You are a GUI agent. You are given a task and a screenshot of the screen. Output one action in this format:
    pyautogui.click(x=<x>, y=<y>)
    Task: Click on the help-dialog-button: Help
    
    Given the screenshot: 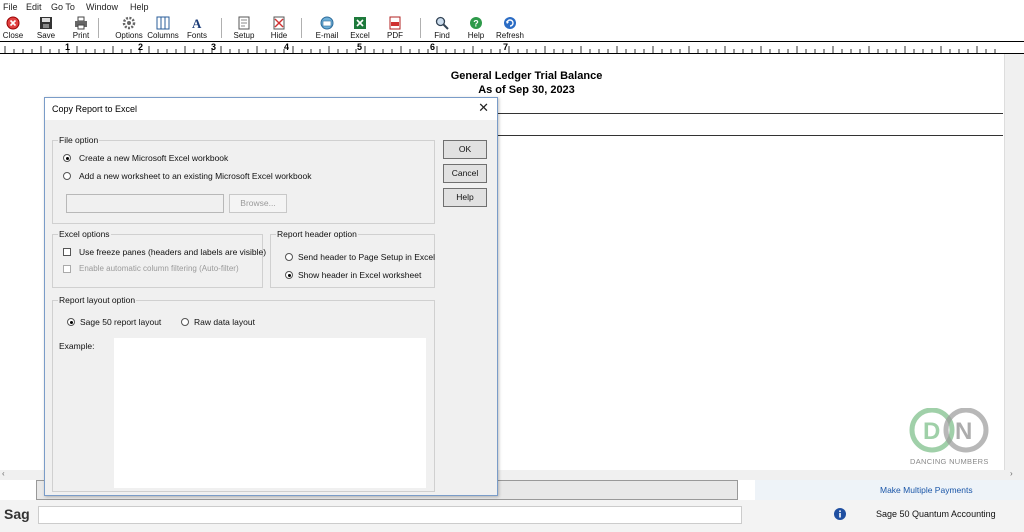 What is the action you would take?
    pyautogui.click(x=465, y=197)
    